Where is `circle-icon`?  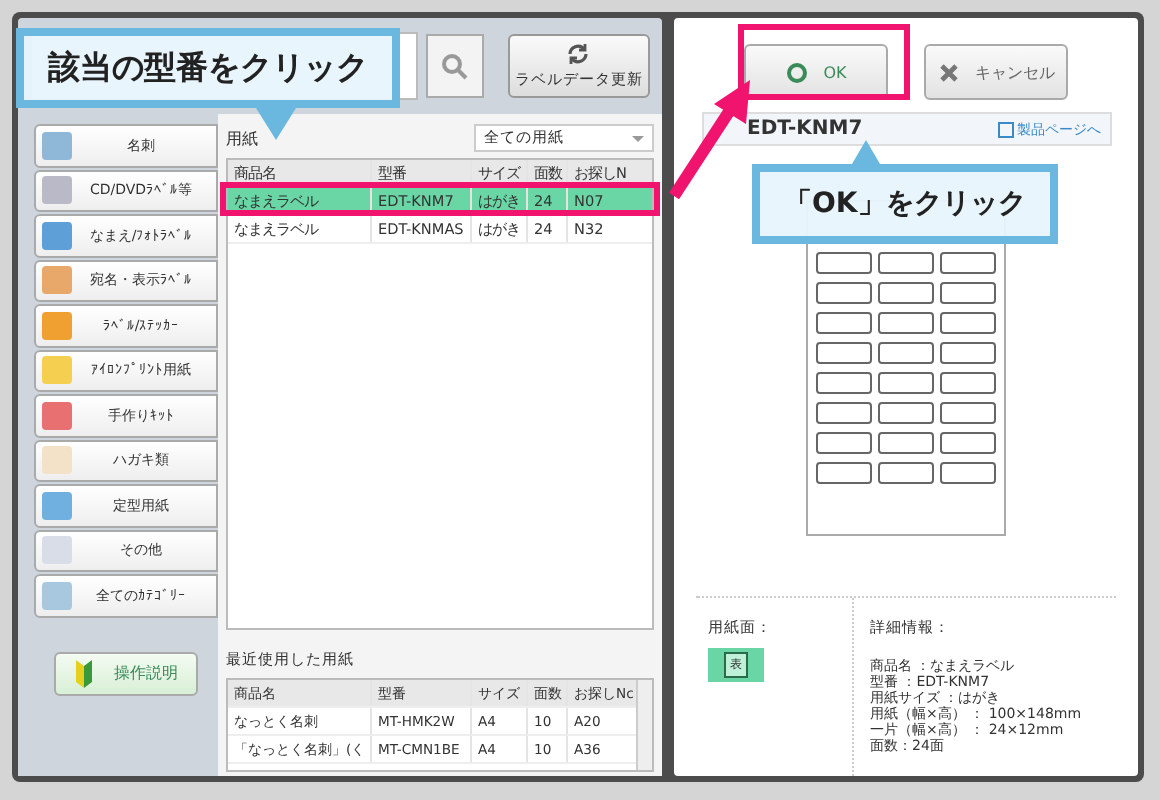
circle-icon is located at coordinates (796, 72).